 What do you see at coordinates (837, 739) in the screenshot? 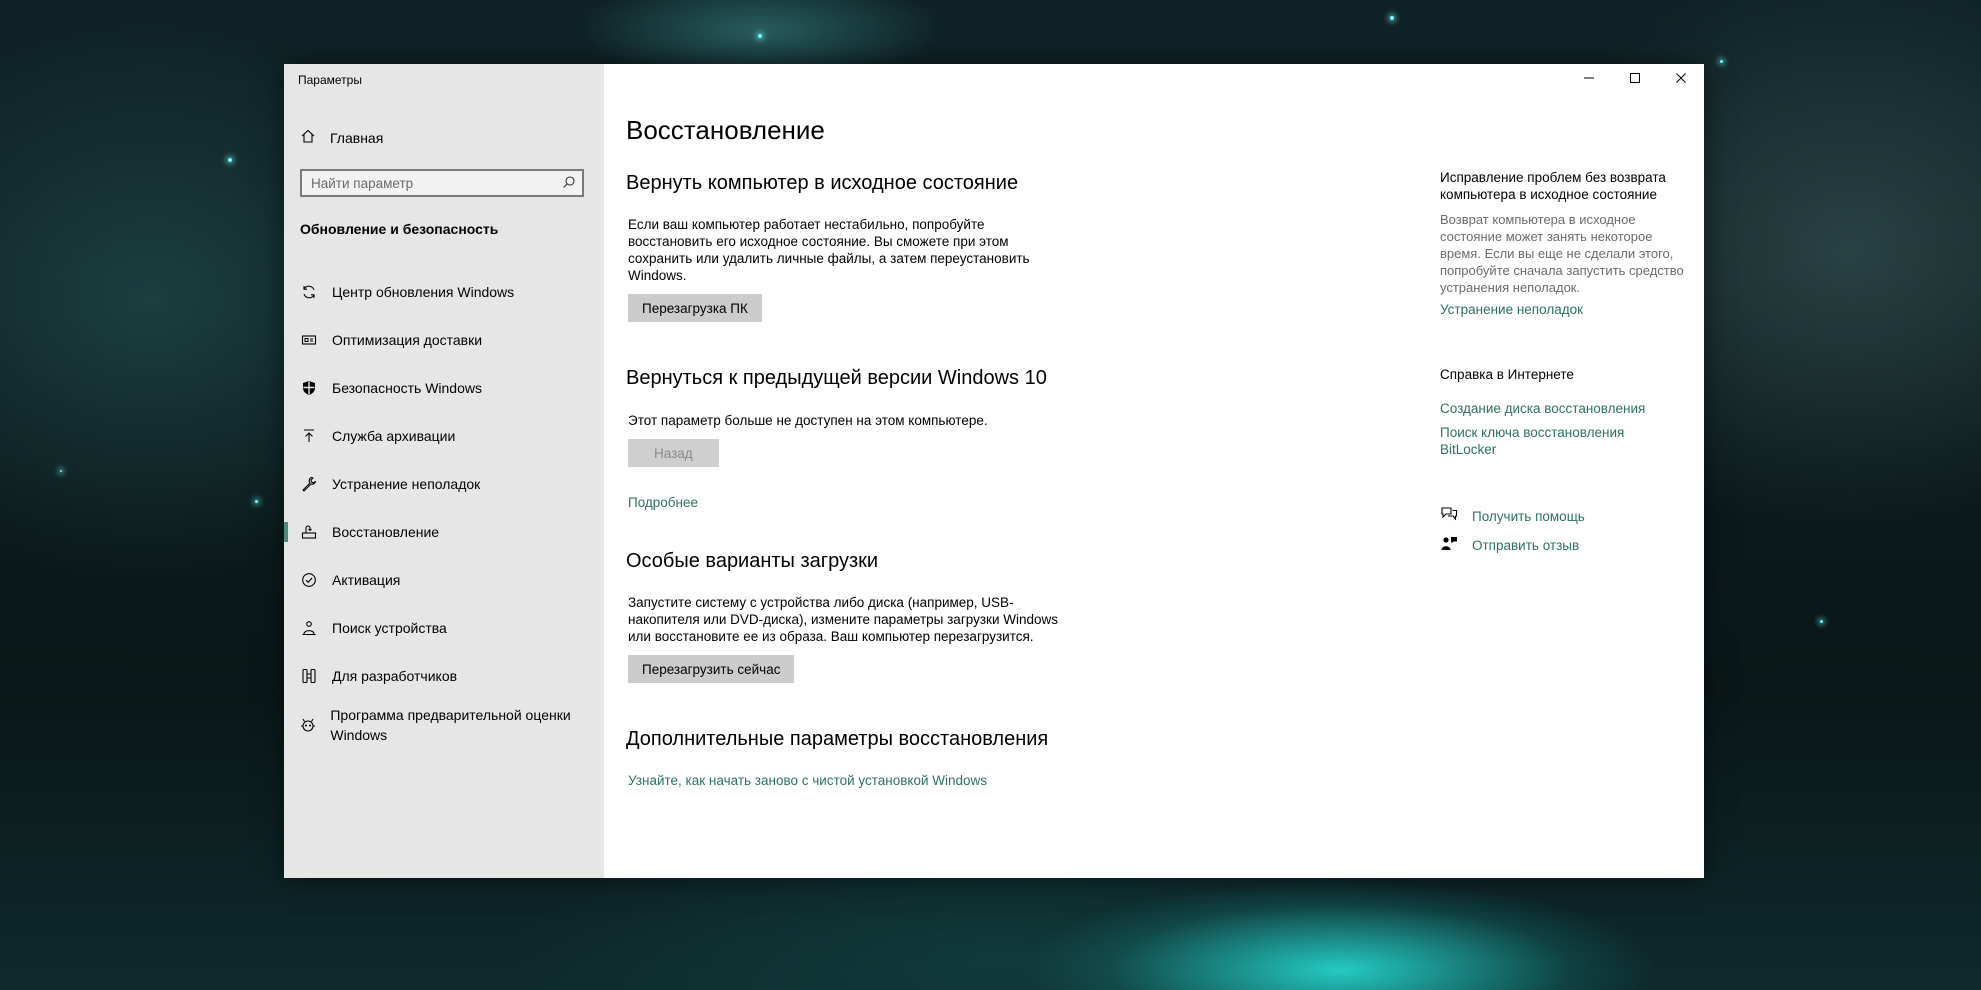
I see `more-recovery-heading: Дополнительные параметры восстановления` at bounding box center [837, 739].